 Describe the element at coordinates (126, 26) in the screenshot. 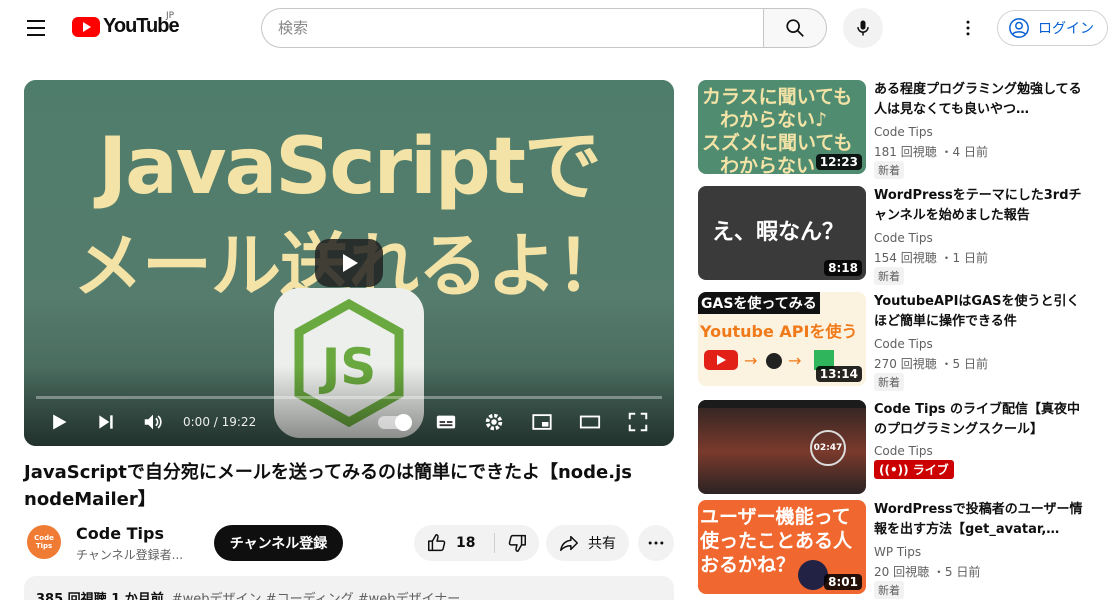

I see `youtube-logo: YouTube` at that location.